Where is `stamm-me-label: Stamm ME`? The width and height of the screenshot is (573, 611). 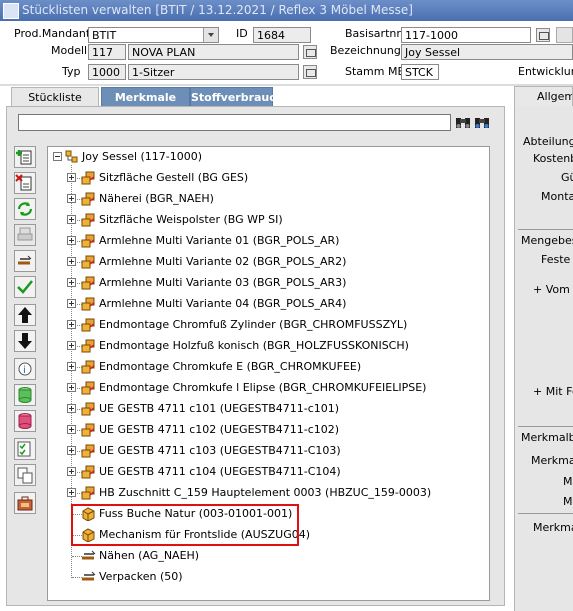 stamm-me-label: Stamm ME is located at coordinates (375, 71).